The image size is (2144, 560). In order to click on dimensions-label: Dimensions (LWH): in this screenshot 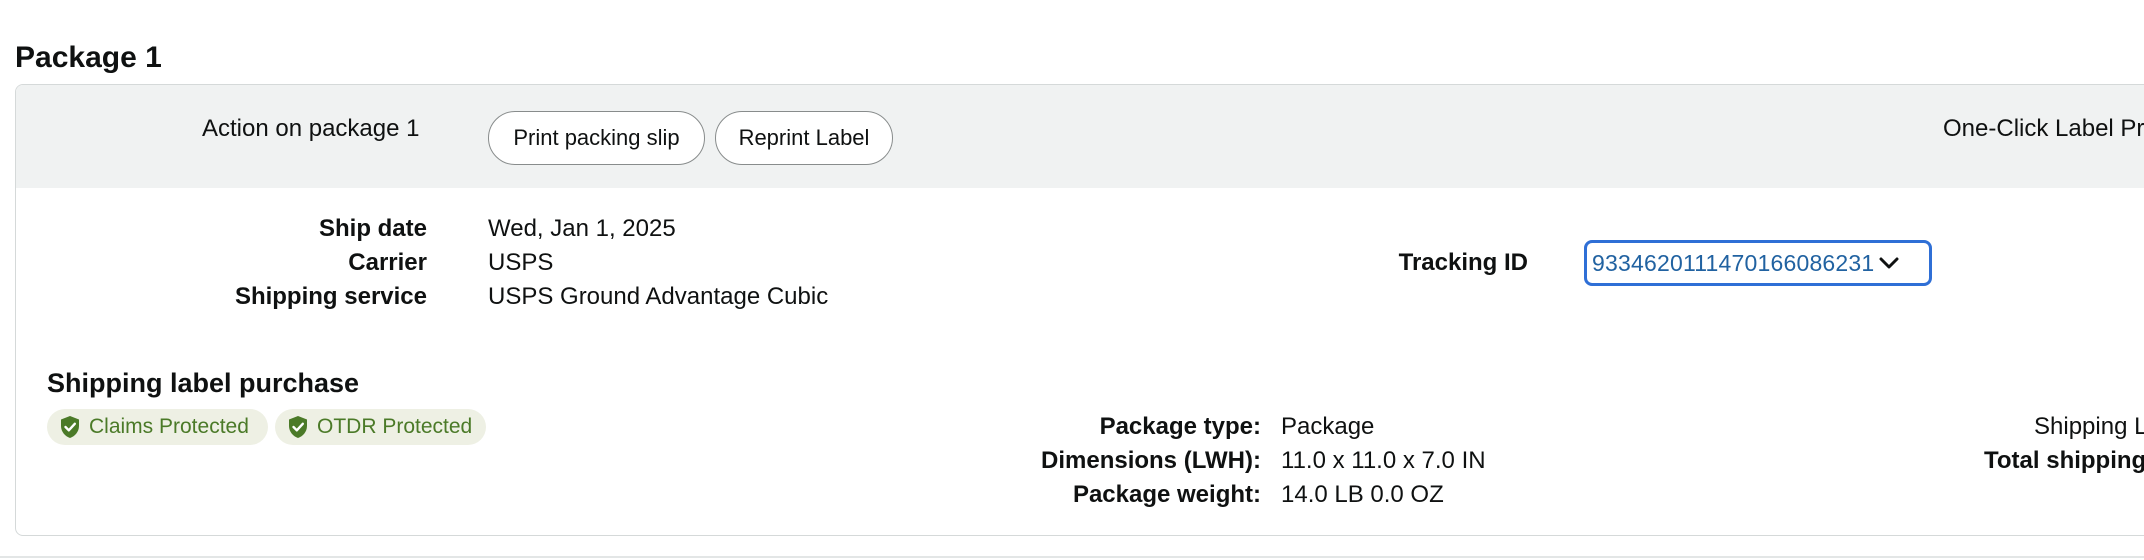, I will do `click(1151, 460)`.